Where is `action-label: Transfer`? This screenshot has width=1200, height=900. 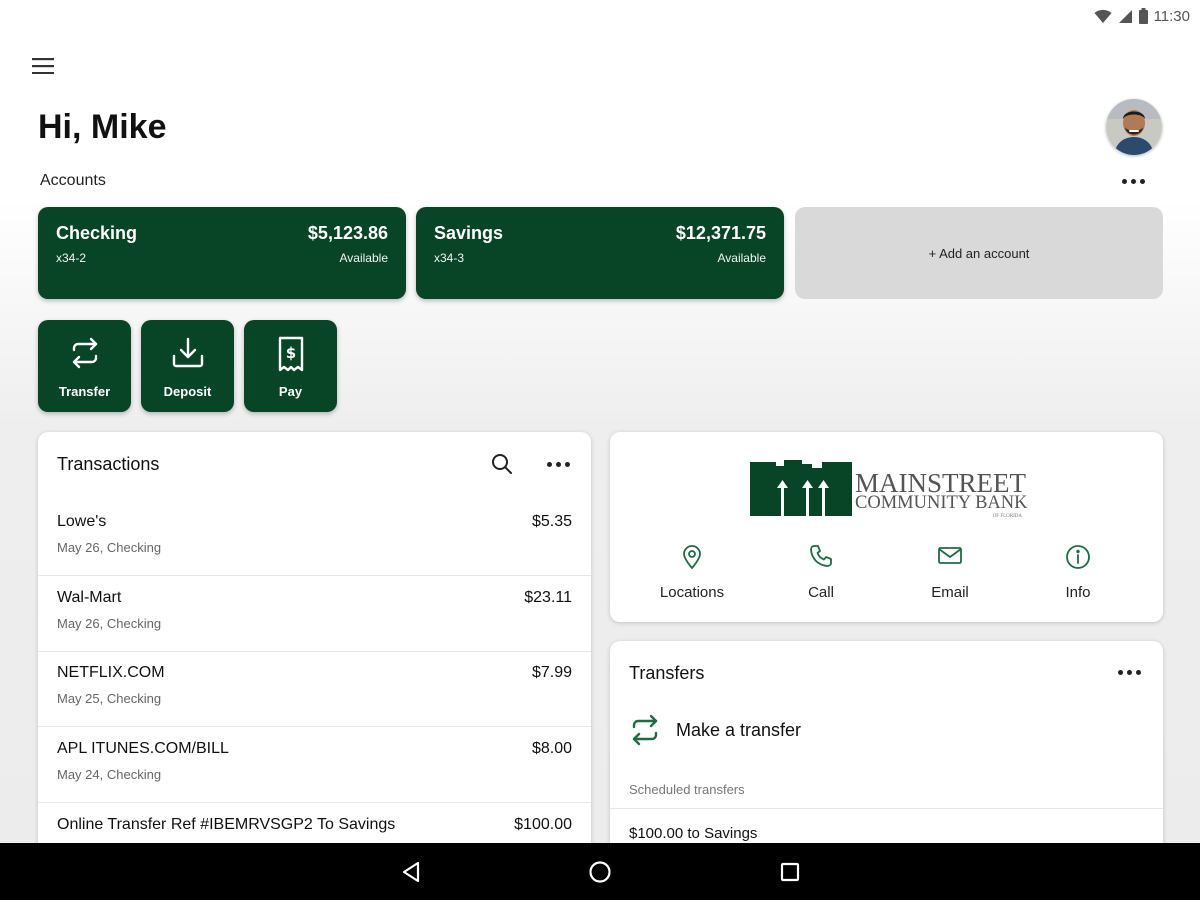 action-label: Transfer is located at coordinates (84, 391).